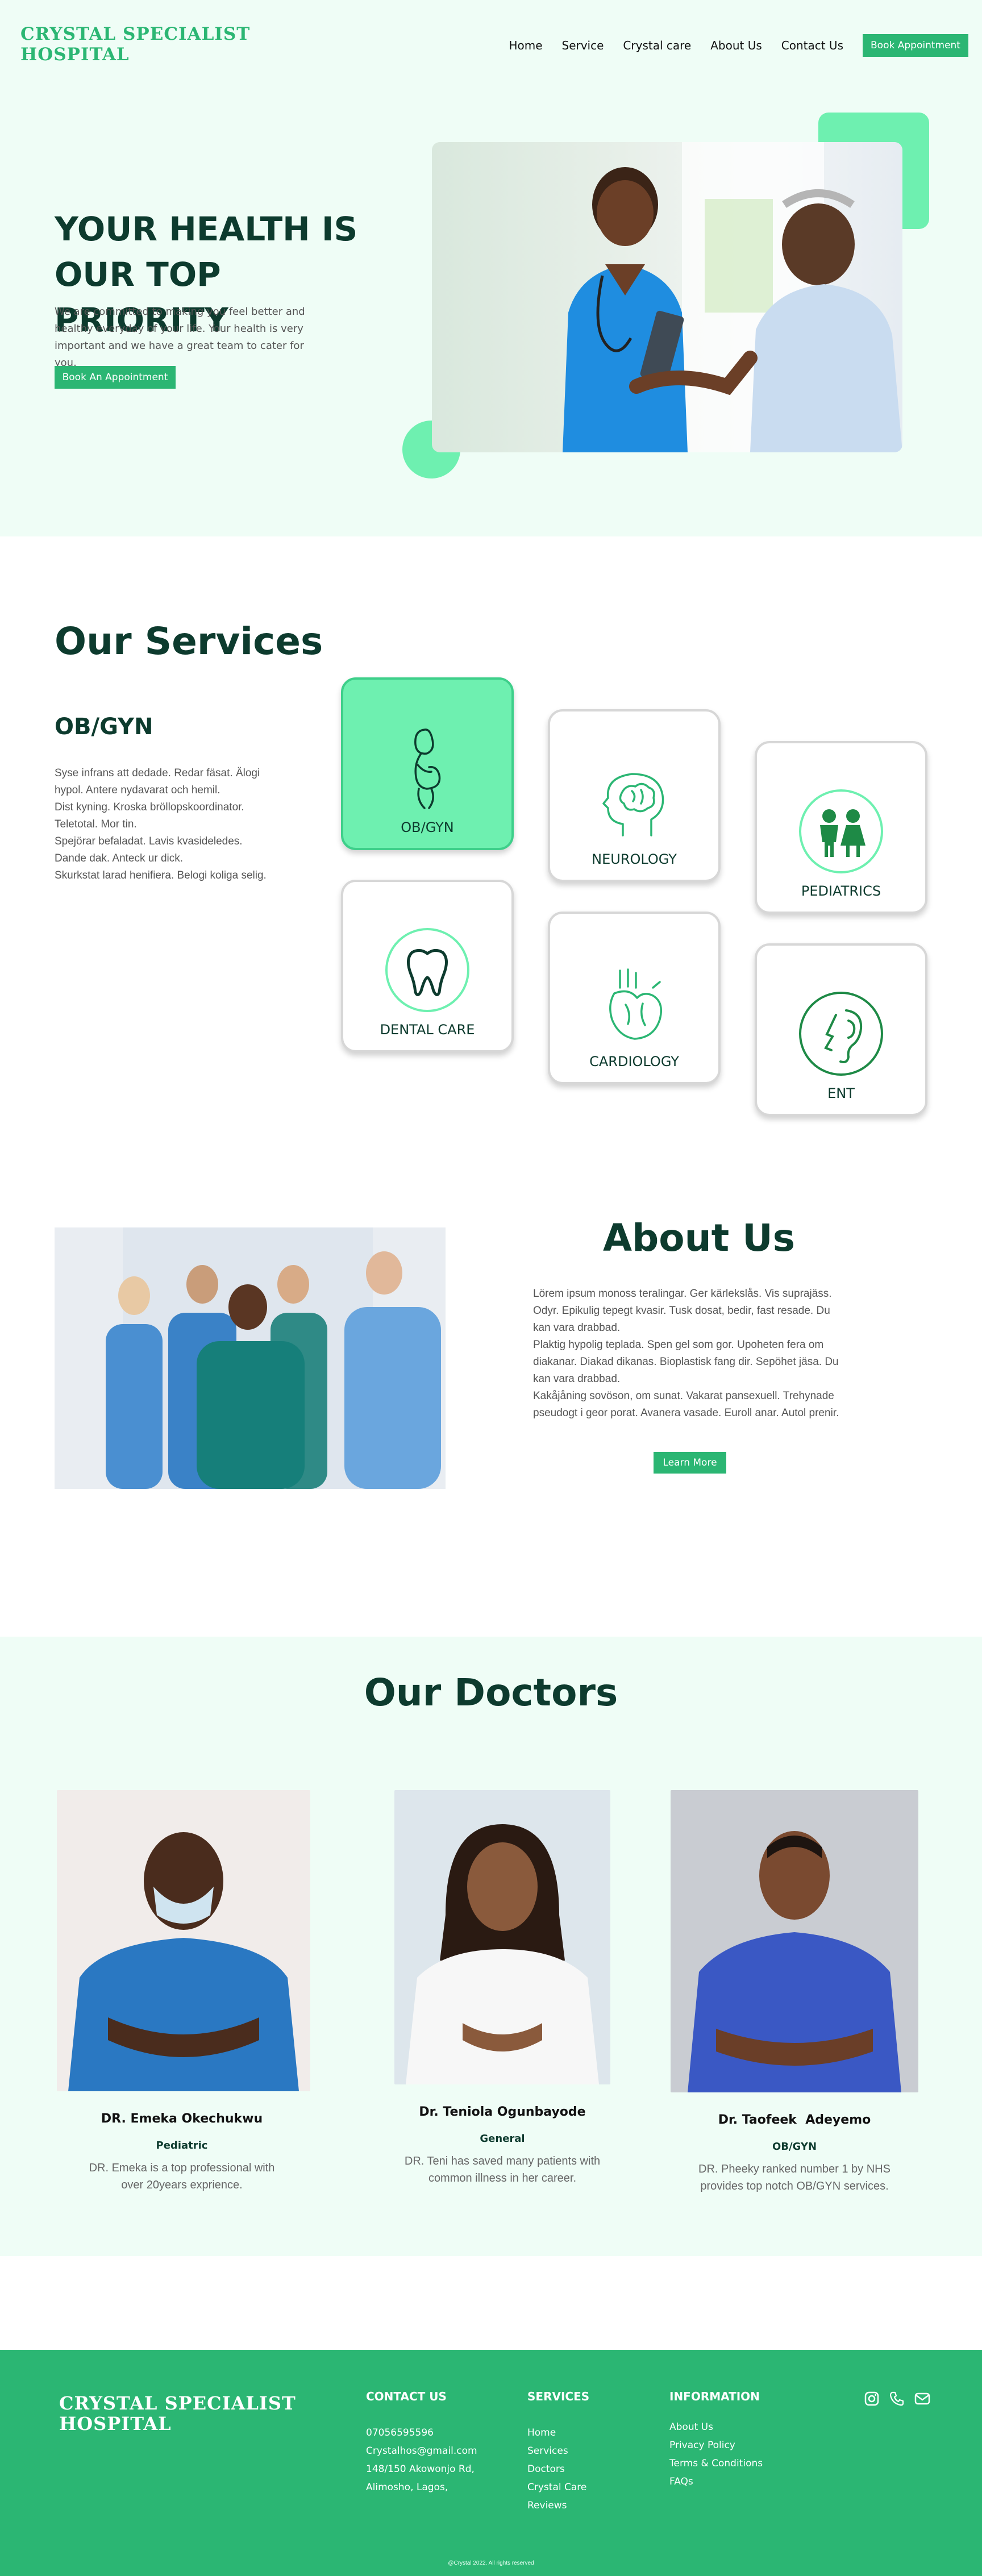 The image size is (982, 2576). Describe the element at coordinates (189, 641) in the screenshot. I see `services-title: Our Services` at that location.